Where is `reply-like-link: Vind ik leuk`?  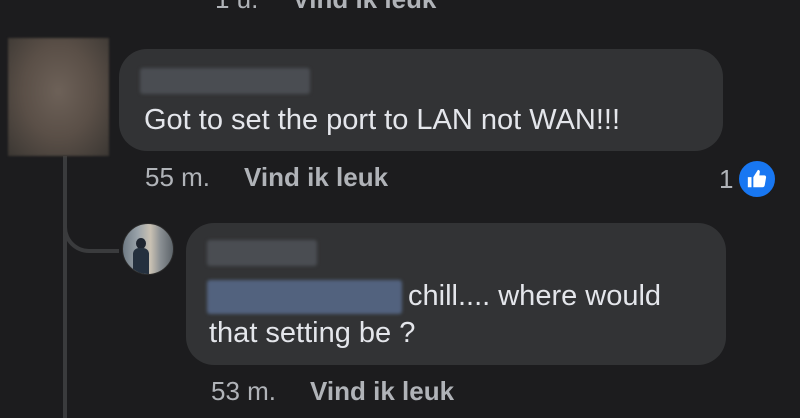
reply-like-link: Vind ik leuk is located at coordinates (382, 391).